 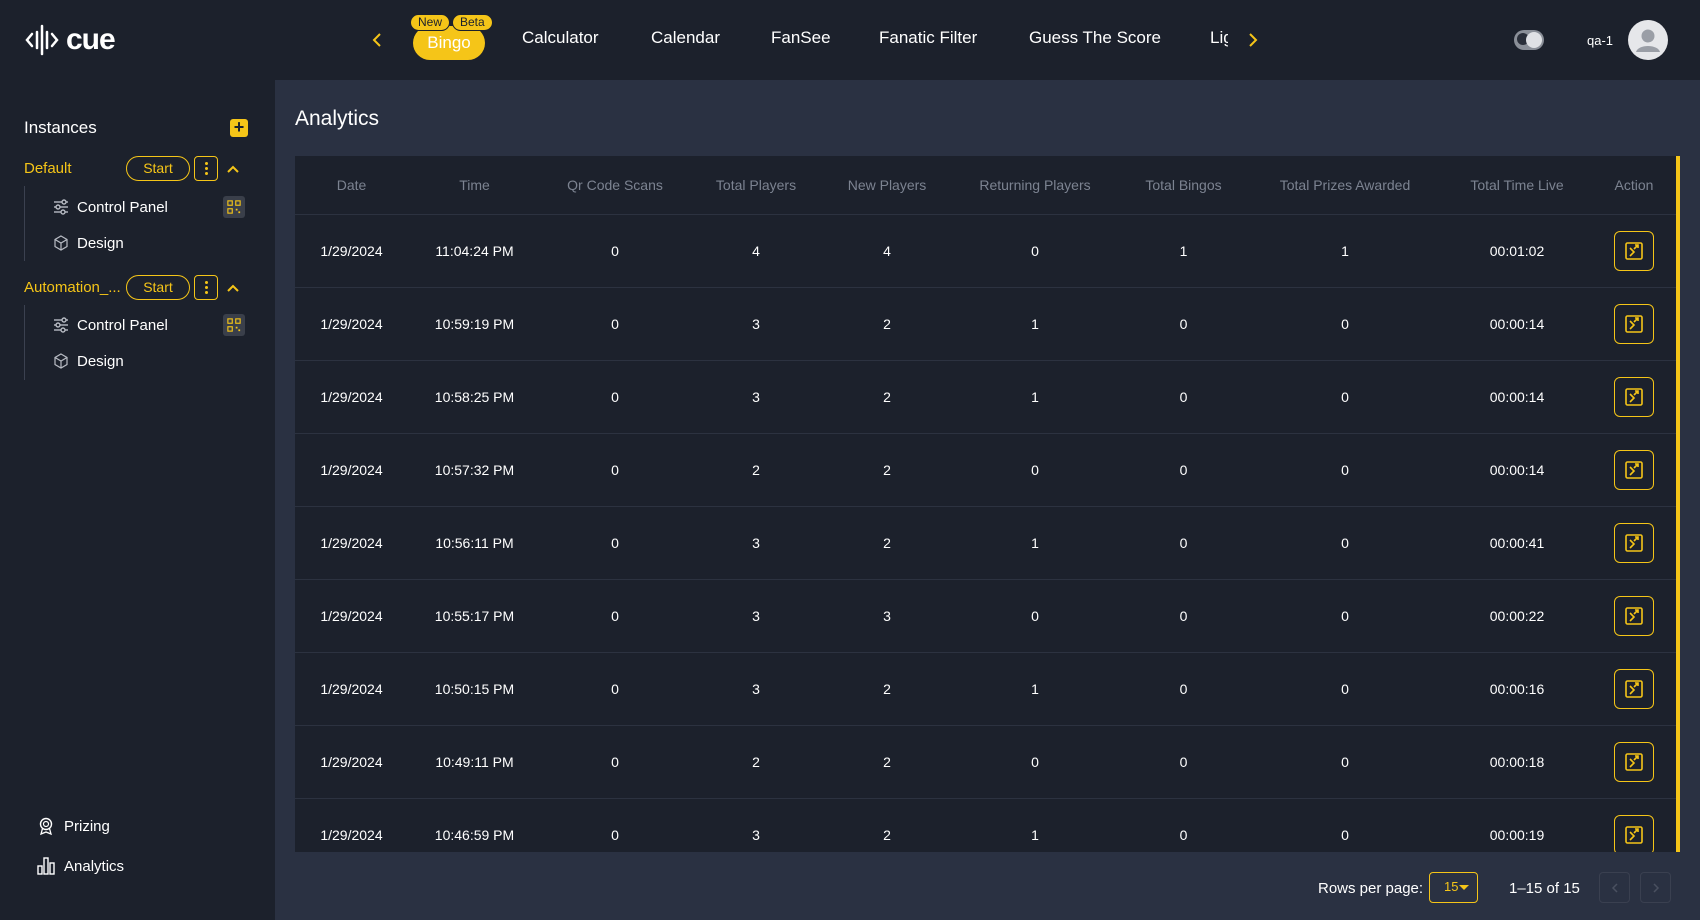 What do you see at coordinates (1534, 40) in the screenshot?
I see `toggle-knob` at bounding box center [1534, 40].